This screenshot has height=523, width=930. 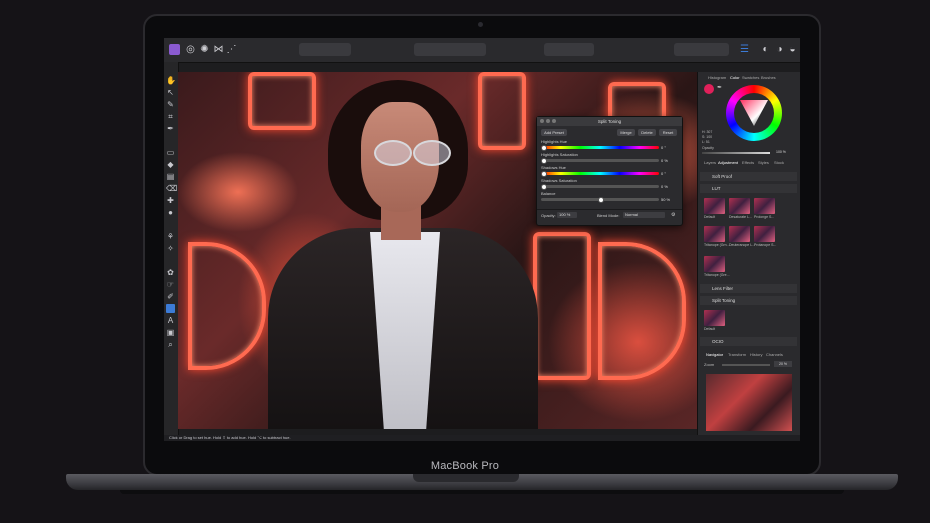 What do you see at coordinates (750, 77) in the screenshot?
I see `tab-swatches: Swatches` at bounding box center [750, 77].